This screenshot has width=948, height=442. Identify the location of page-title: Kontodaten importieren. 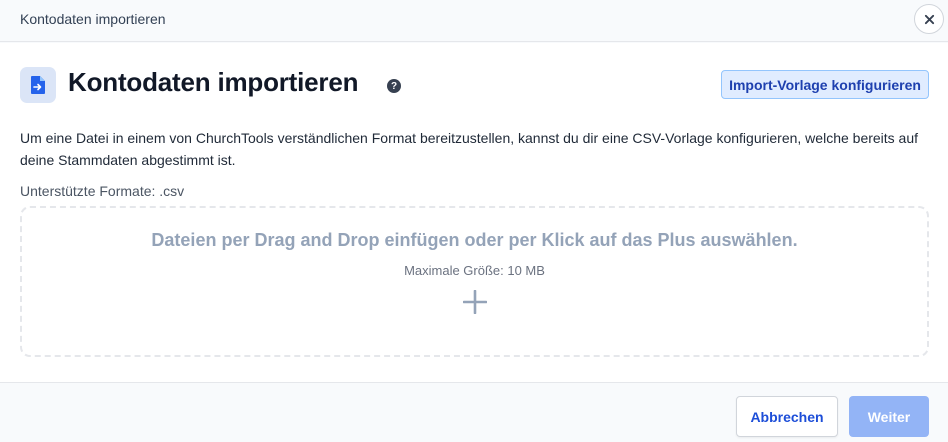
(213, 82).